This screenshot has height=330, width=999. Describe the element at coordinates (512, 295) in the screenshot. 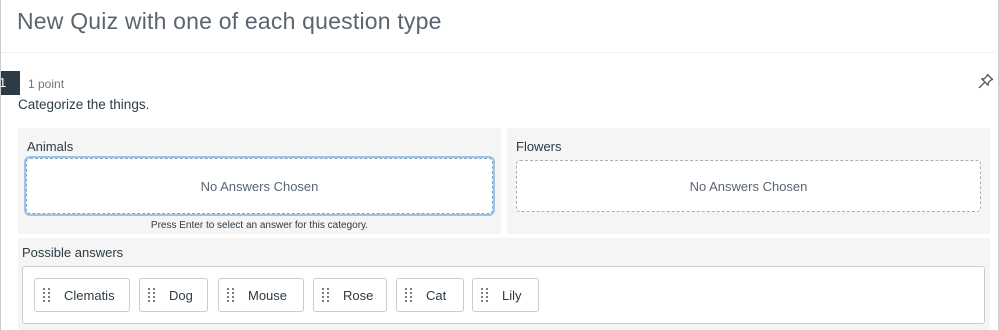

I see `answer-chip-label: Lily` at that location.